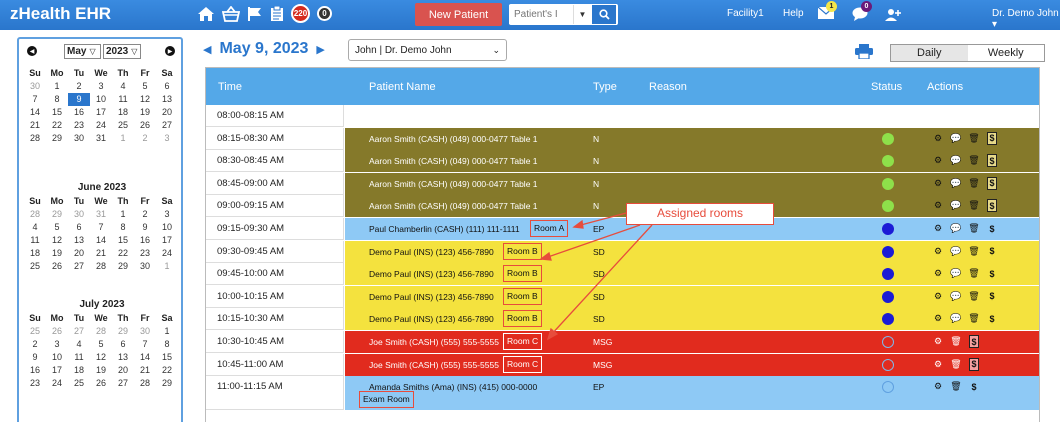 The width and height of the screenshot is (1060, 422). What do you see at coordinates (167, 344) in the screenshot?
I see `calendar-day: 8` at bounding box center [167, 344].